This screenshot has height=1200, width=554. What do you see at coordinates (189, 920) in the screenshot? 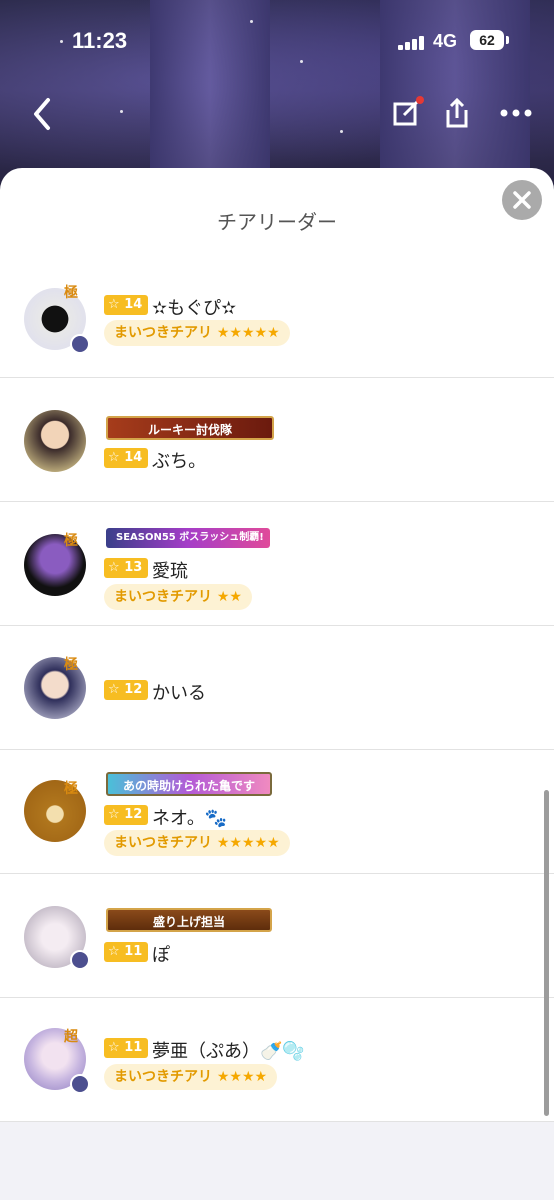
I see `title-banner: 盛り上げ担当` at bounding box center [189, 920].